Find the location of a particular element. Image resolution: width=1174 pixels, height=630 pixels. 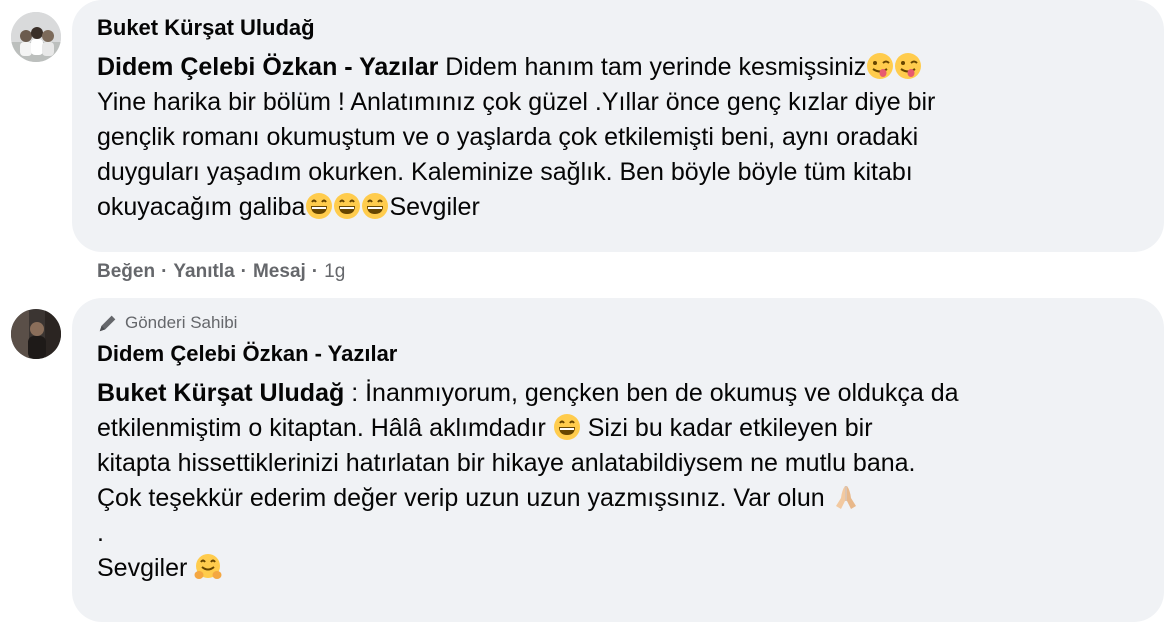

comment-line: . is located at coordinates (100, 533).